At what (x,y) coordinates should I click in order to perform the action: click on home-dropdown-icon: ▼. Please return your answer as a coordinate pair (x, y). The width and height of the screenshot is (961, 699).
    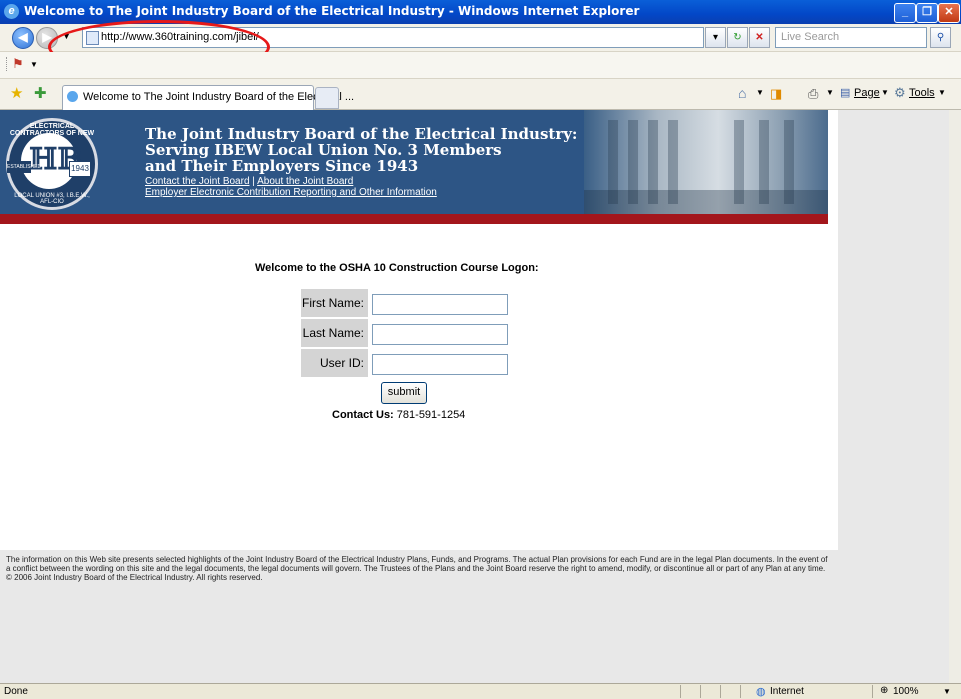
    Looking at the image, I should click on (760, 92).